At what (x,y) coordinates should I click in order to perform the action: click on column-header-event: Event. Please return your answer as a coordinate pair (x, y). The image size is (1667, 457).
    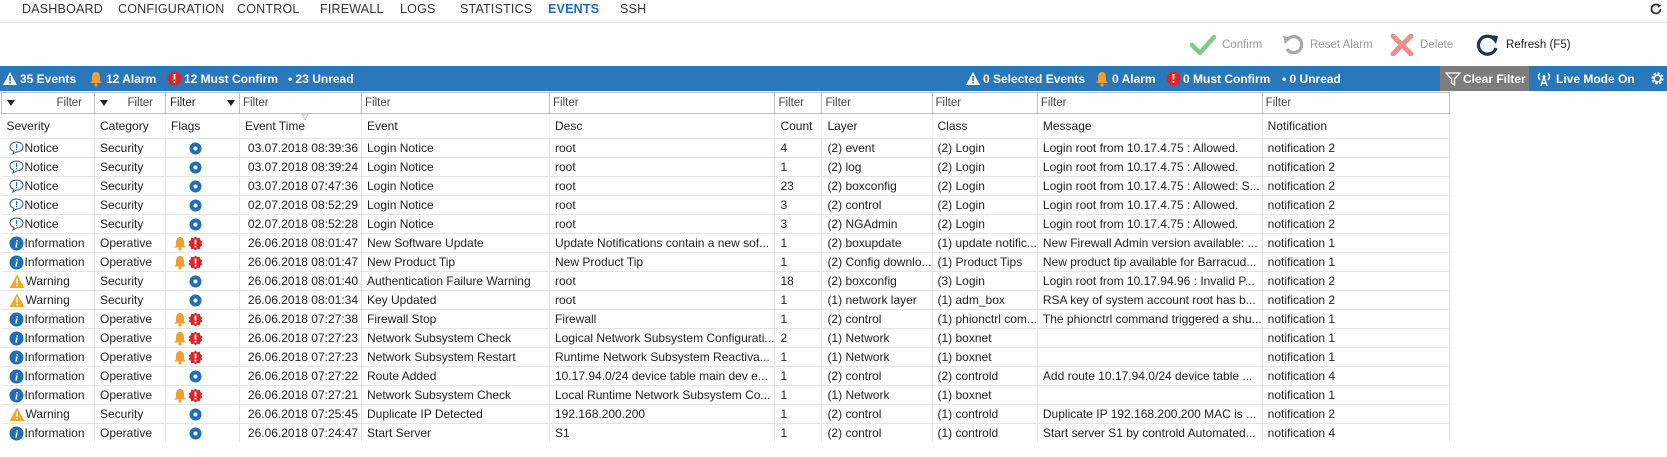
    Looking at the image, I should click on (455, 126).